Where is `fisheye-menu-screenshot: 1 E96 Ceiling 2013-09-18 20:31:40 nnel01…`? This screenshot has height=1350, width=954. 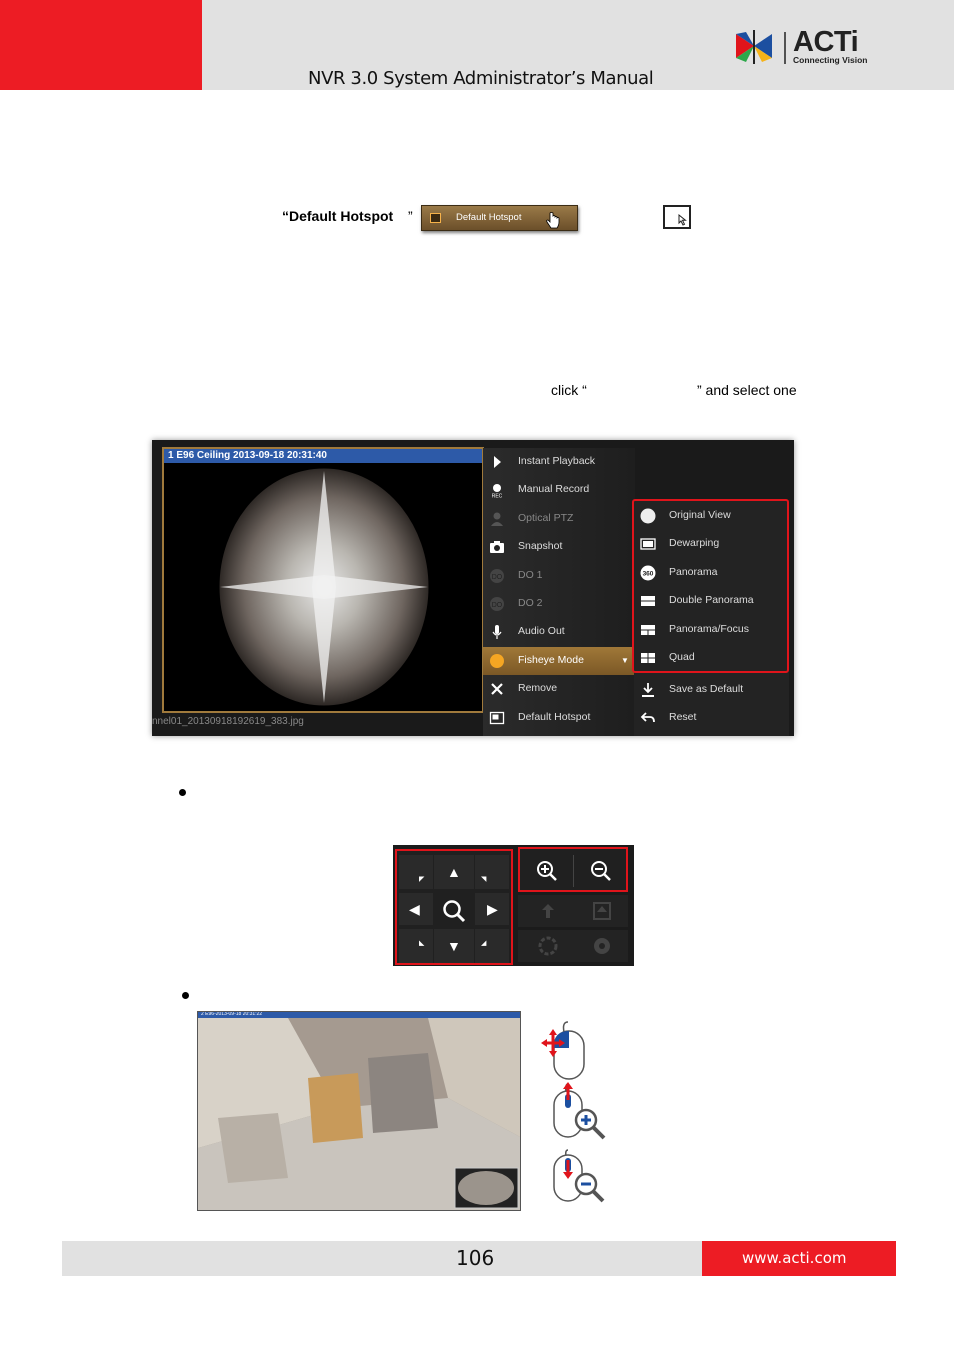 fisheye-menu-screenshot: 1 E96 Ceiling 2013-09-18 20:31:40 nnel01… is located at coordinates (473, 588).